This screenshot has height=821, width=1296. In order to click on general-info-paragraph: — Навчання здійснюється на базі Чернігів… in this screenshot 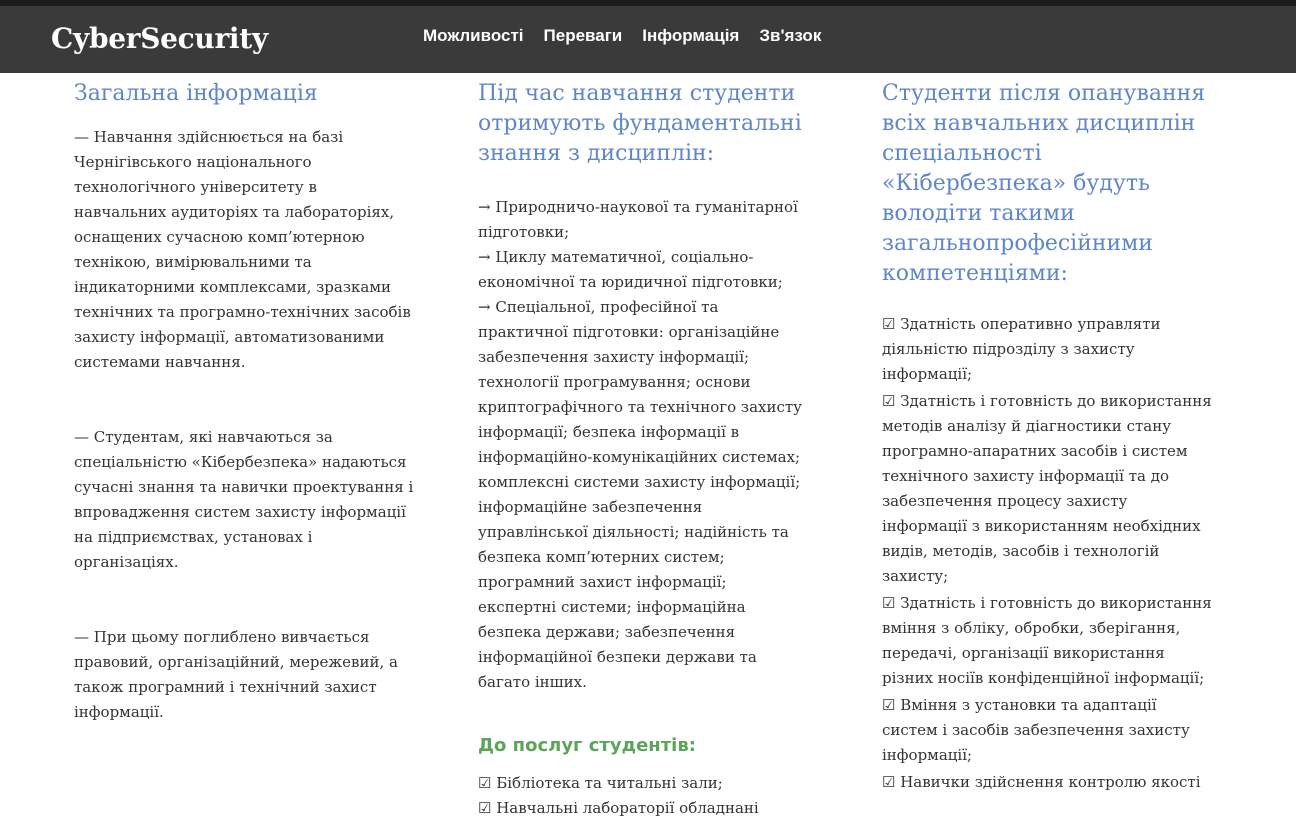, I will do `click(242, 249)`.